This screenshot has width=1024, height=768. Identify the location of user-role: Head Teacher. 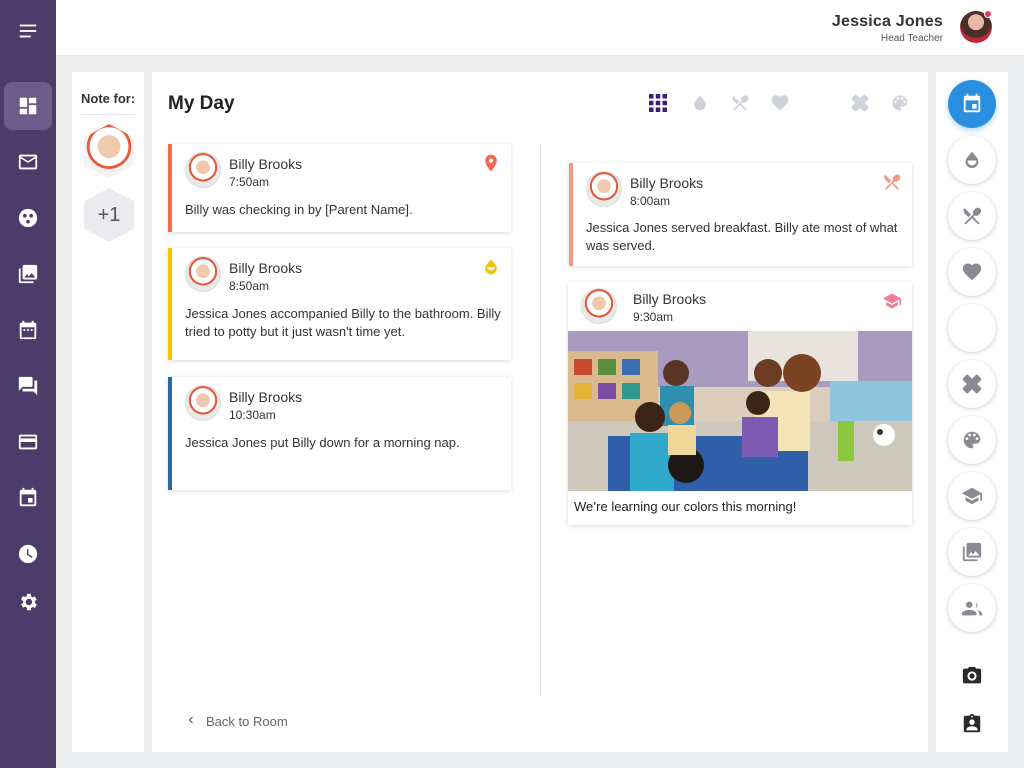
(911, 38).